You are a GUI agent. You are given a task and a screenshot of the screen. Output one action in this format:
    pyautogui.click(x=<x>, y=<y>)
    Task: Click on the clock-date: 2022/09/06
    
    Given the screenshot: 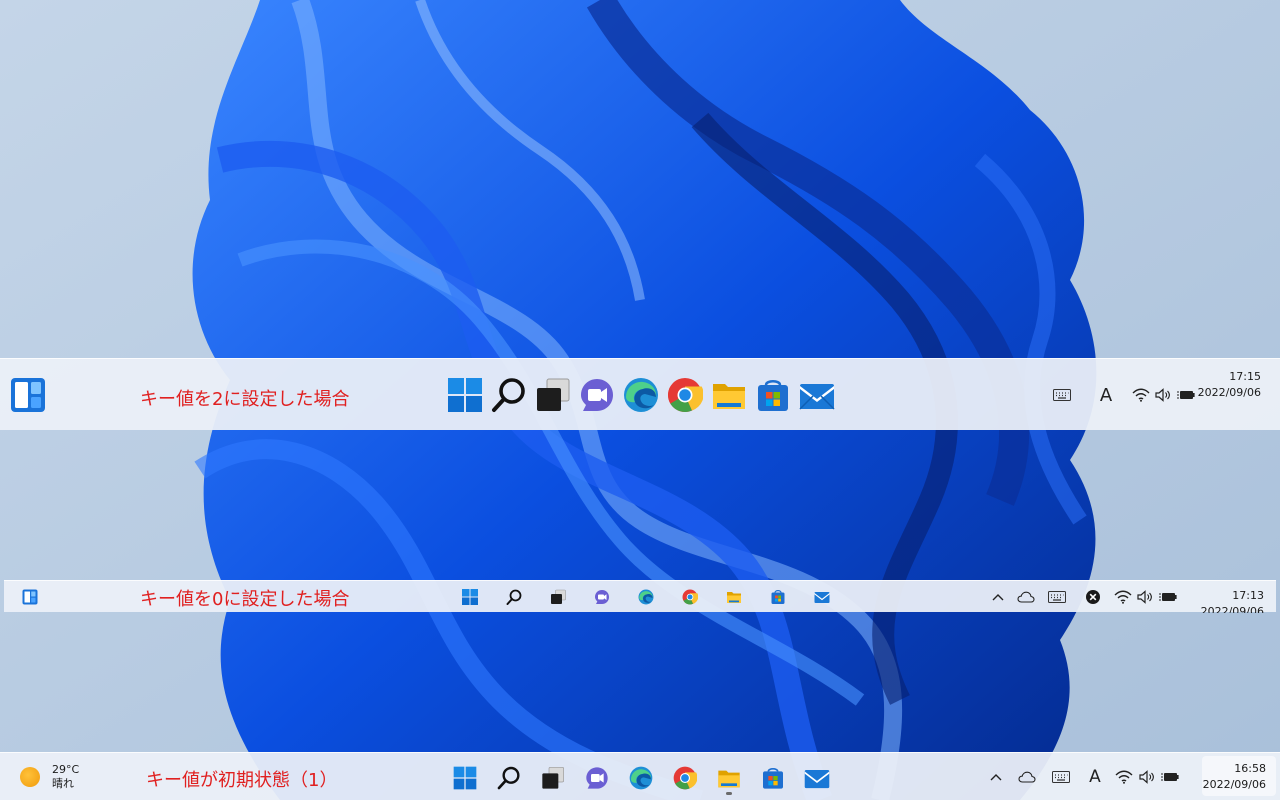 What is the action you would take?
    pyautogui.click(x=1229, y=392)
    